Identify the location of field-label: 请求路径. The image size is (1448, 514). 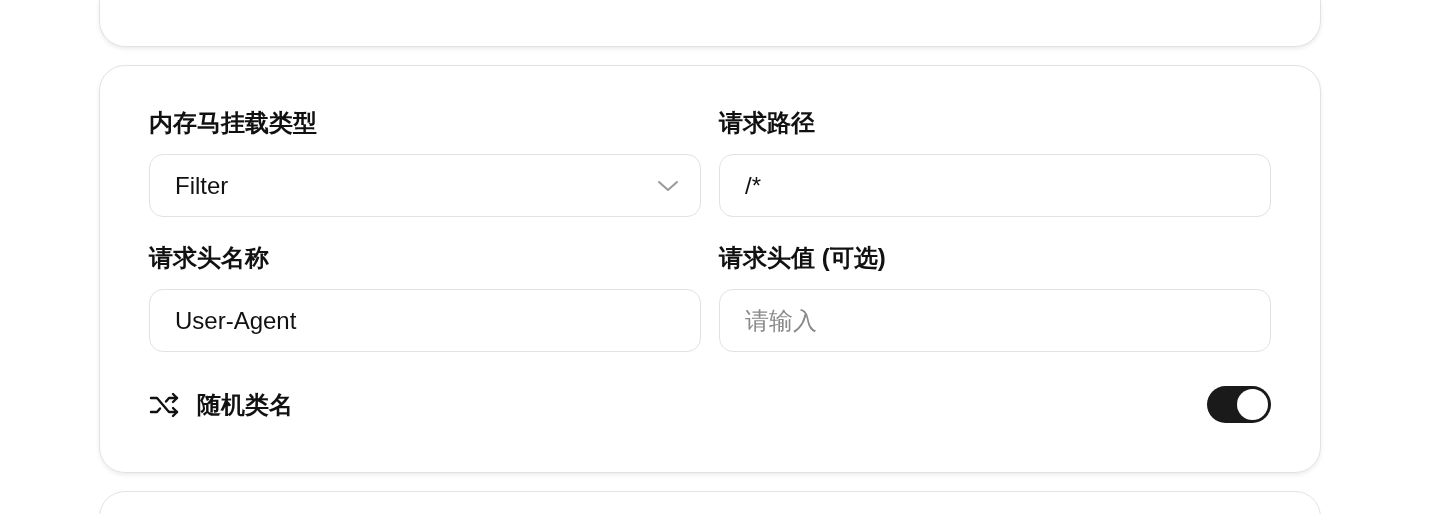
(767, 123).